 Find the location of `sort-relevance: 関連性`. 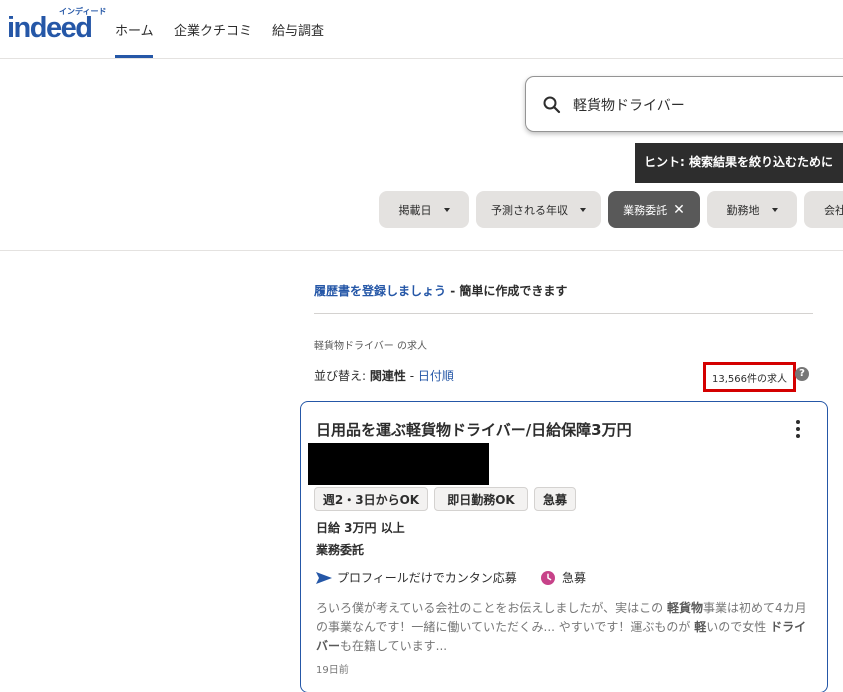

sort-relevance: 関連性 is located at coordinates (387, 376).